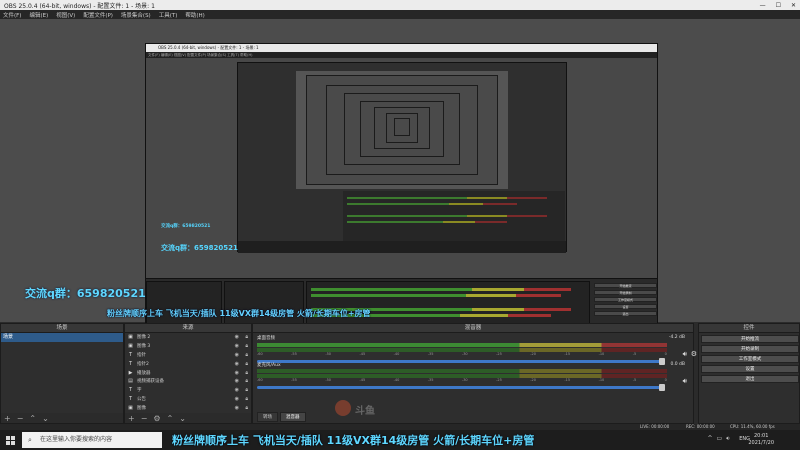 The image size is (800, 450). I want to click on cpu-fps: CPU: 11.4%, 60.00 fps, so click(752, 426).